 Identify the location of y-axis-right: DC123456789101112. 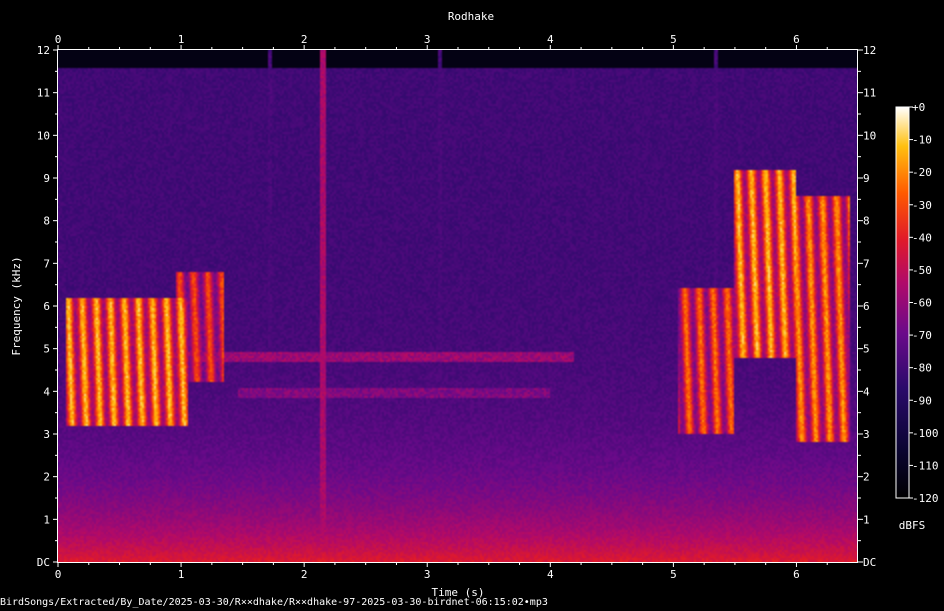
(867, 306).